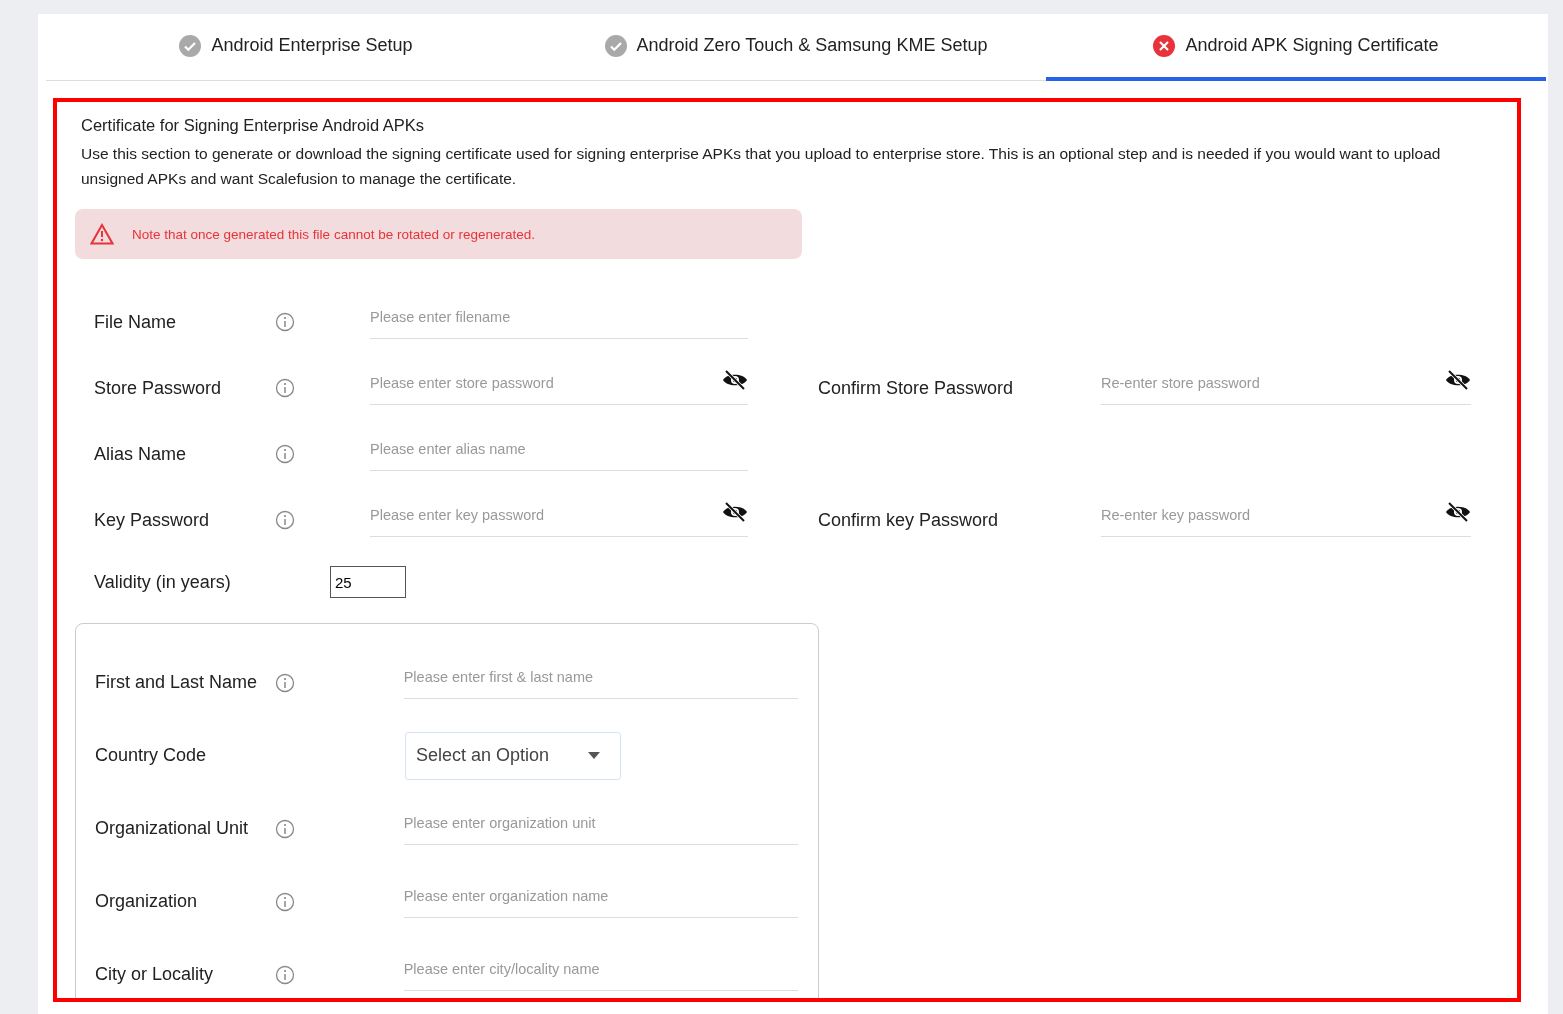 The width and height of the screenshot is (1563, 1014). Describe the element at coordinates (177, 682) in the screenshot. I see `field-label: First and Last Name` at that location.